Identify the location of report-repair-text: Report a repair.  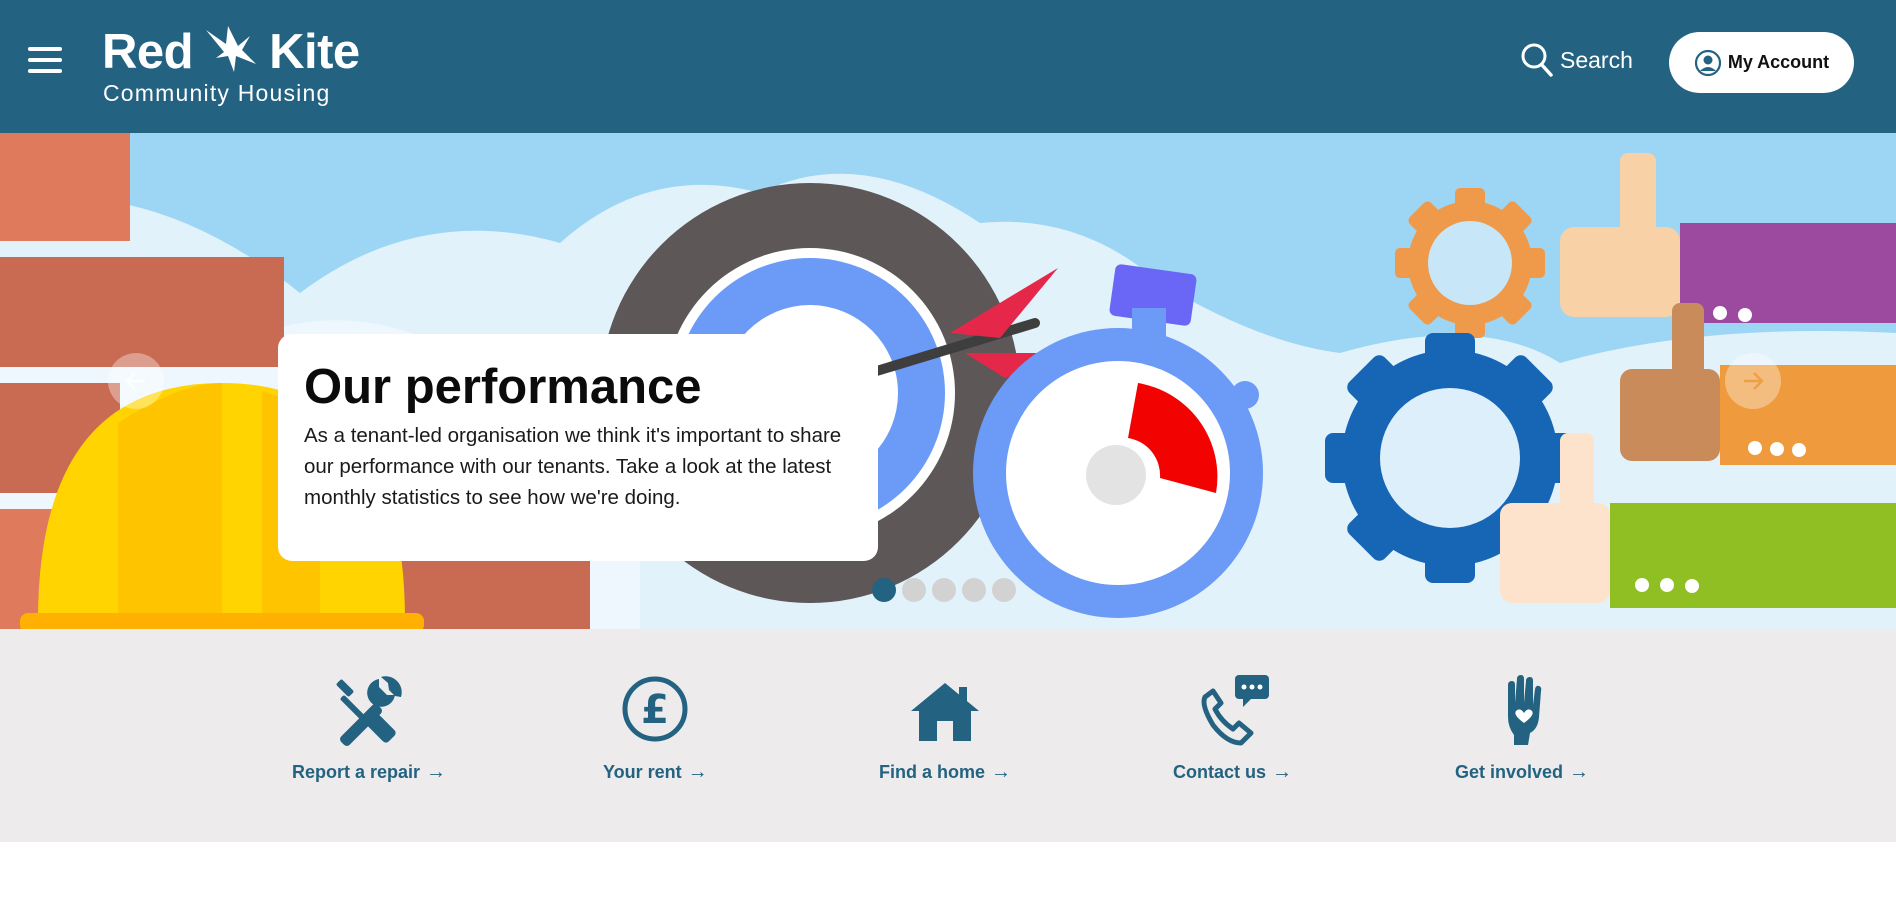
(356, 772).